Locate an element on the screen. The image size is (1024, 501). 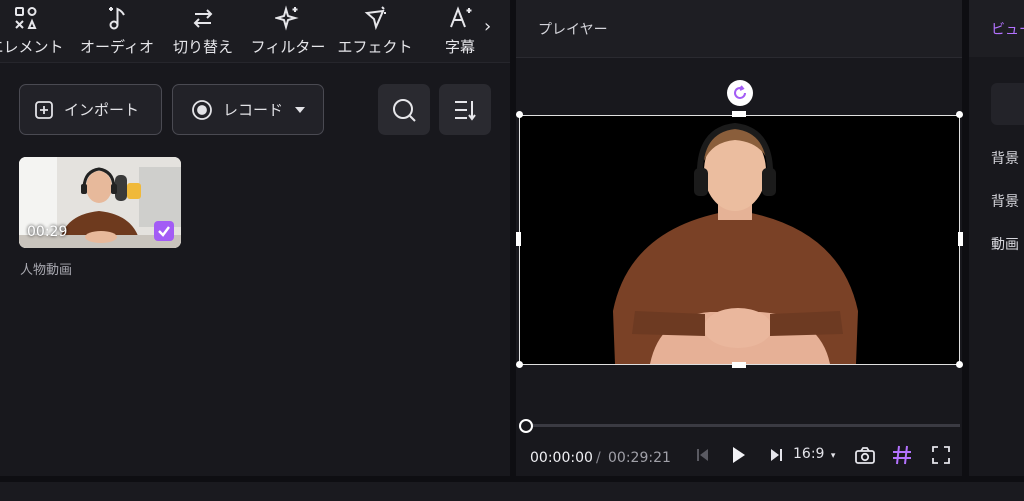
clip-name: 人物動画 is located at coordinates (46, 270).